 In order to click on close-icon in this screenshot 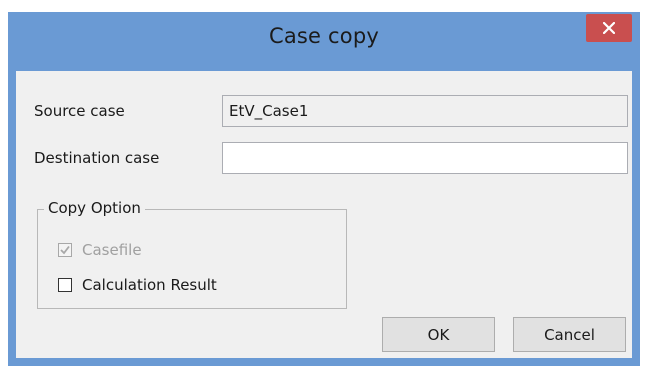, I will do `click(609, 28)`.